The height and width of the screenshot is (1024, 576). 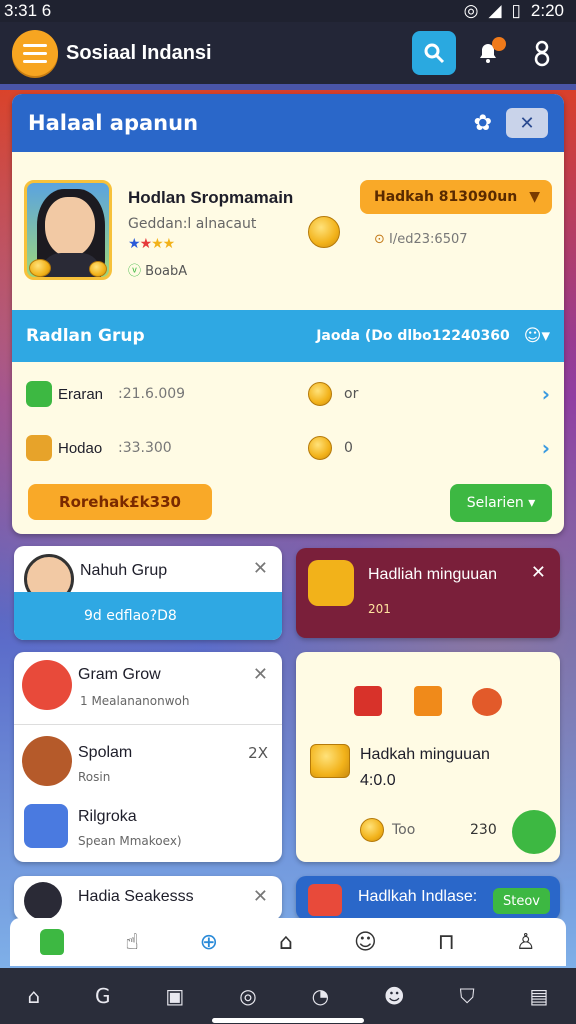 I want to click on home-icon: ⌂, so click(x=33, y=996).